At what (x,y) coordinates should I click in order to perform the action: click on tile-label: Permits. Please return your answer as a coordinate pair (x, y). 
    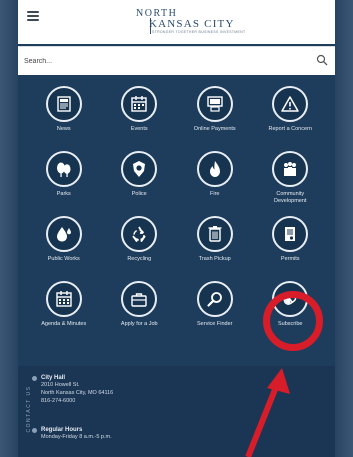
    Looking at the image, I should click on (290, 259).